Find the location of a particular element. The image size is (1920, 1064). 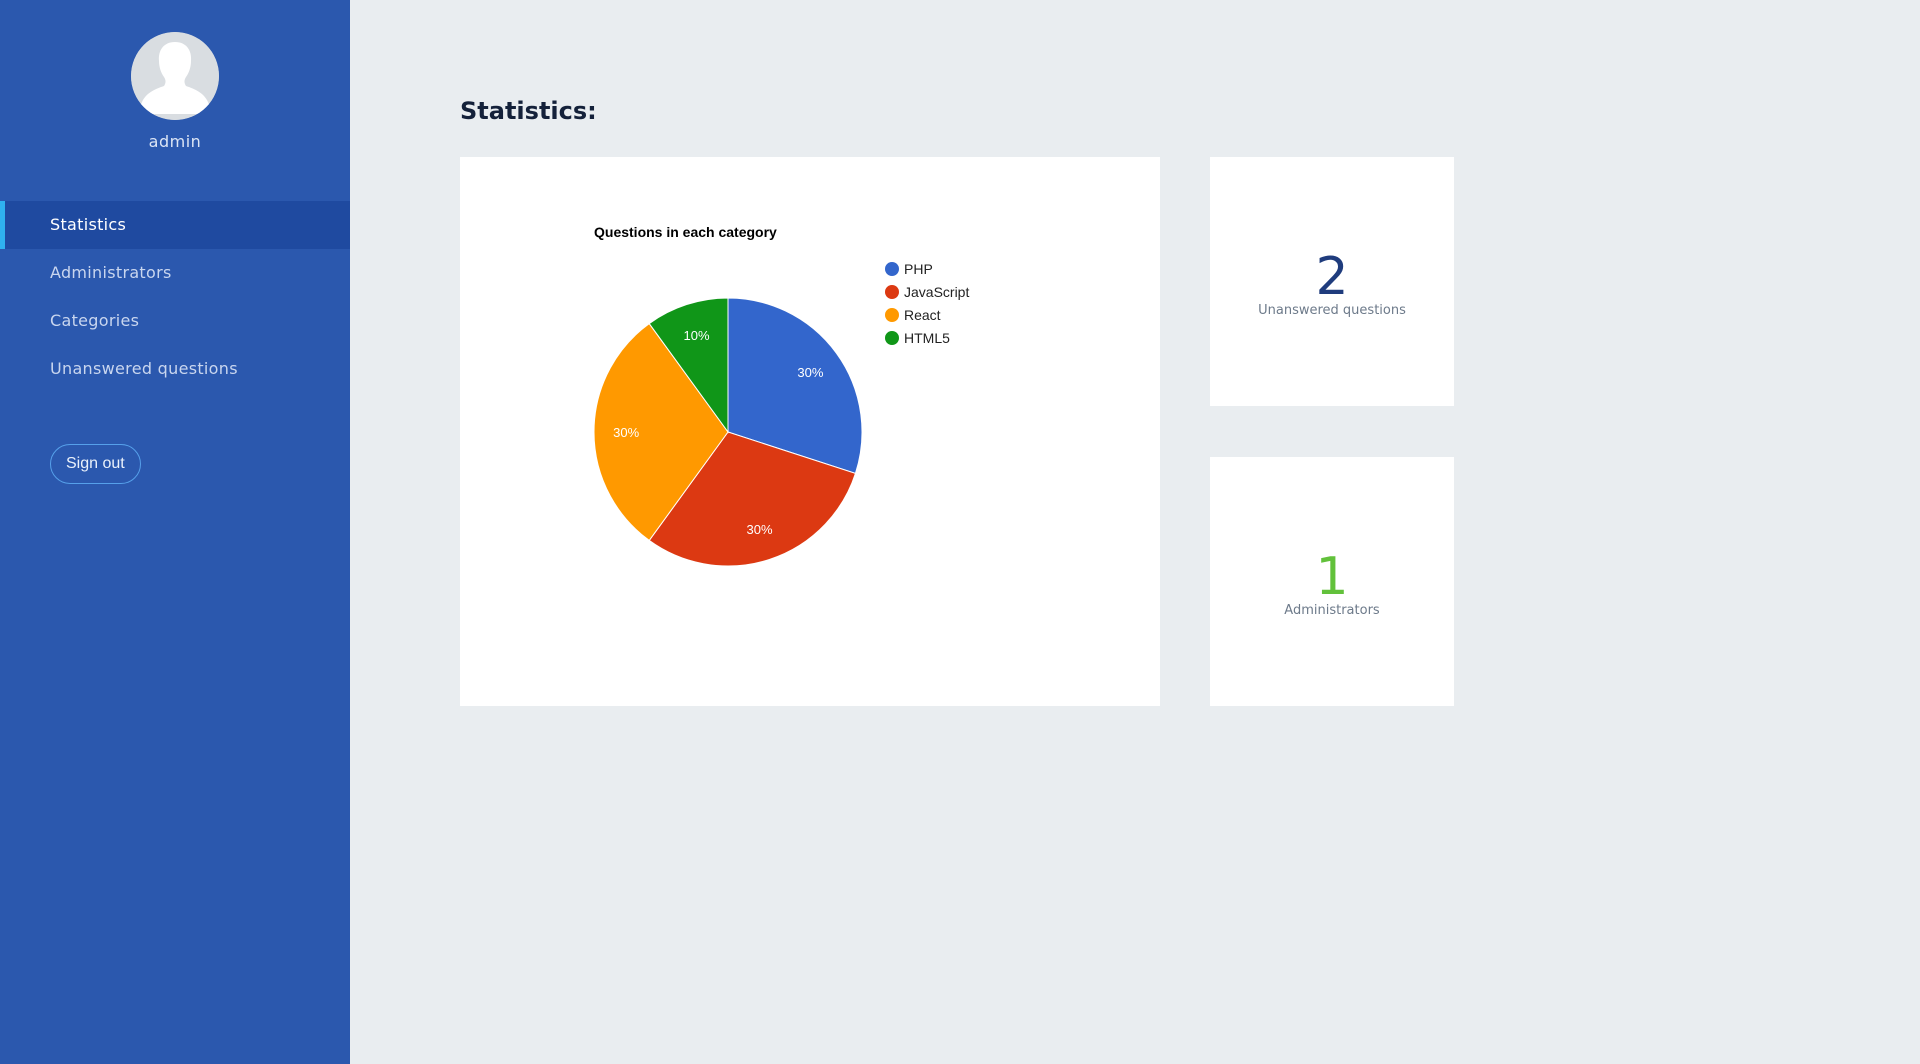

administrators-label: Administrators is located at coordinates (1332, 610).